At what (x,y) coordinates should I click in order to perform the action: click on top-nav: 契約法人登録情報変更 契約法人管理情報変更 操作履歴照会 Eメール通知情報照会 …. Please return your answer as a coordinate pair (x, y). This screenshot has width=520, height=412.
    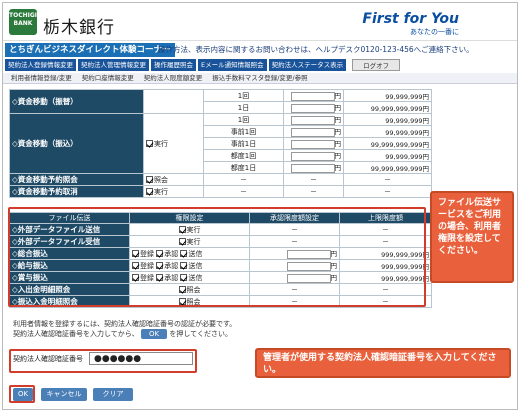
    Looking at the image, I should click on (260, 65).